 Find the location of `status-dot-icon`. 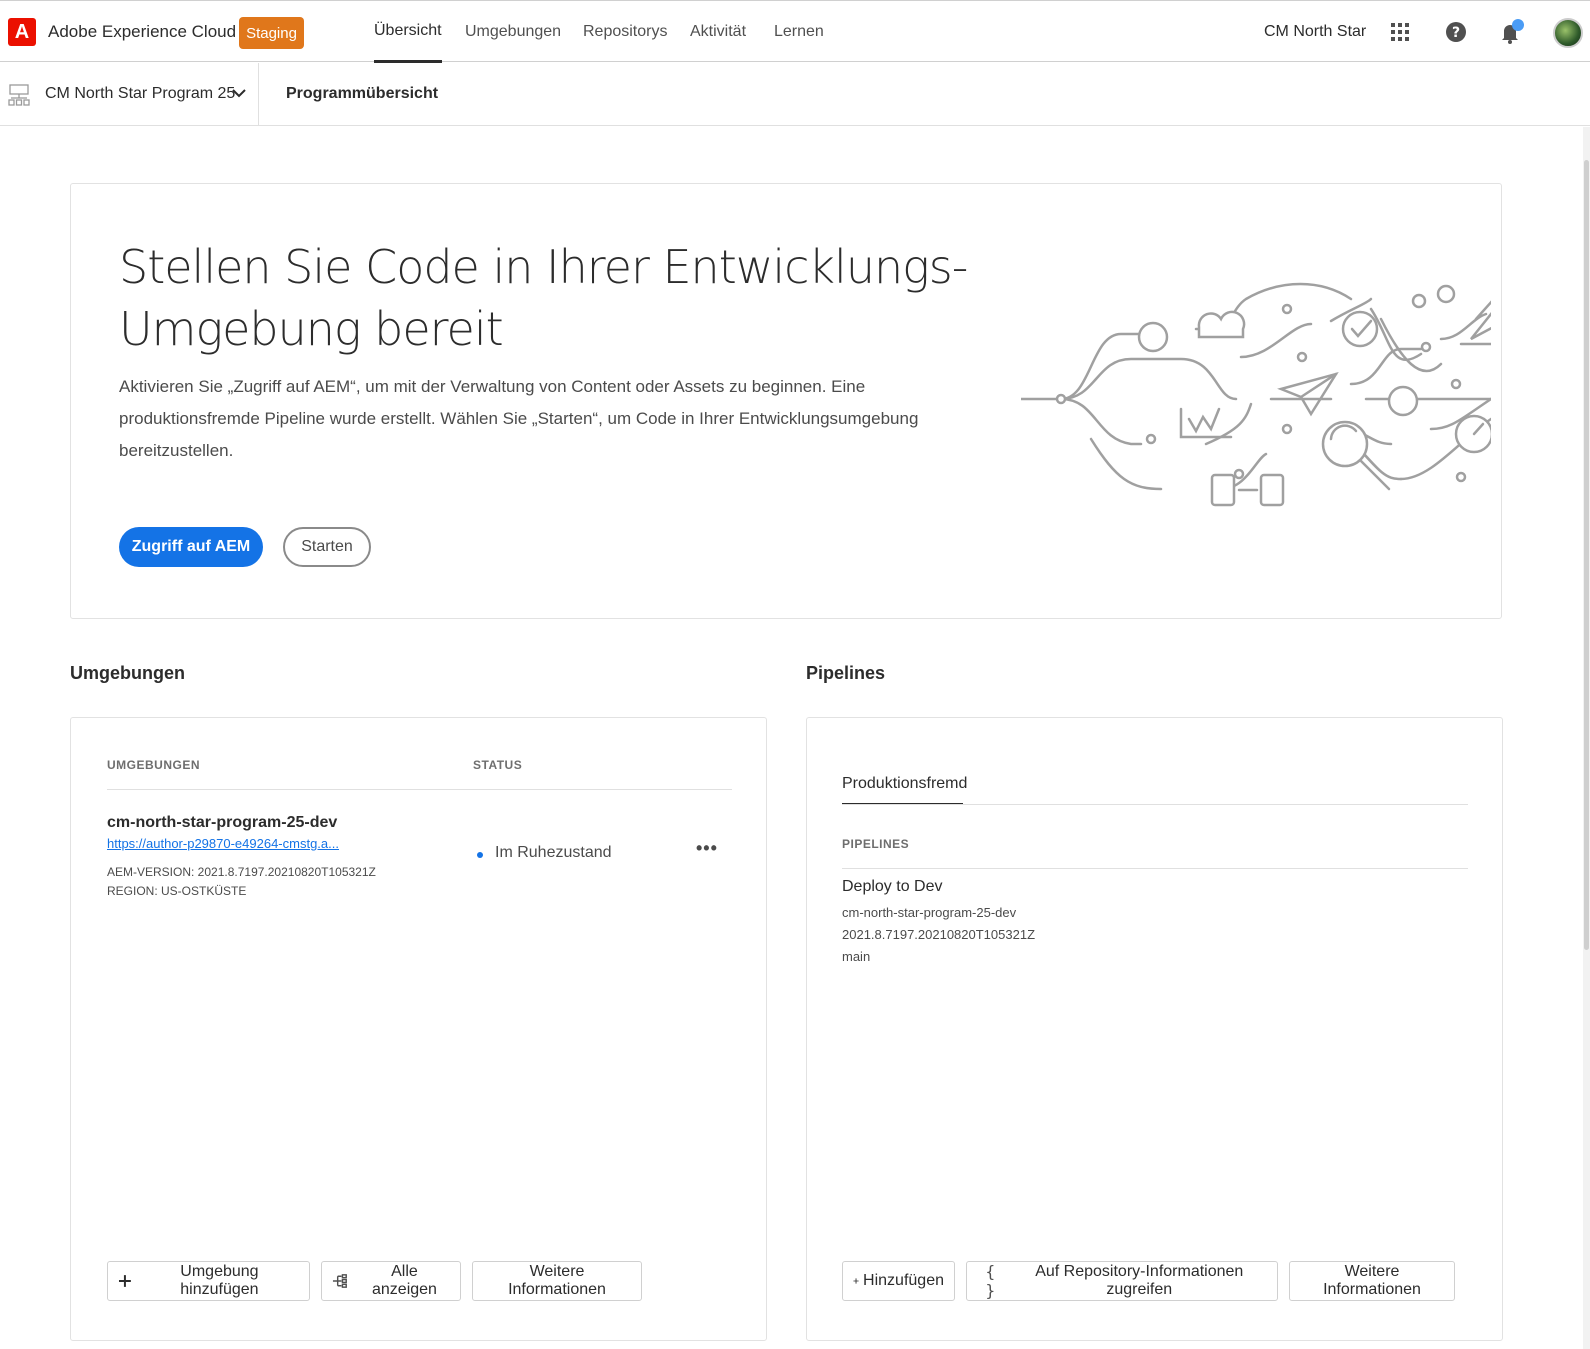

status-dot-icon is located at coordinates (480, 855).